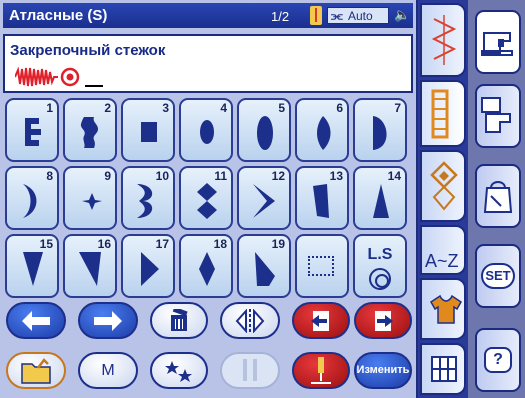 Image resolution: width=525 pixels, height=398 pixels. I want to click on settings-button: SET, so click(498, 276).